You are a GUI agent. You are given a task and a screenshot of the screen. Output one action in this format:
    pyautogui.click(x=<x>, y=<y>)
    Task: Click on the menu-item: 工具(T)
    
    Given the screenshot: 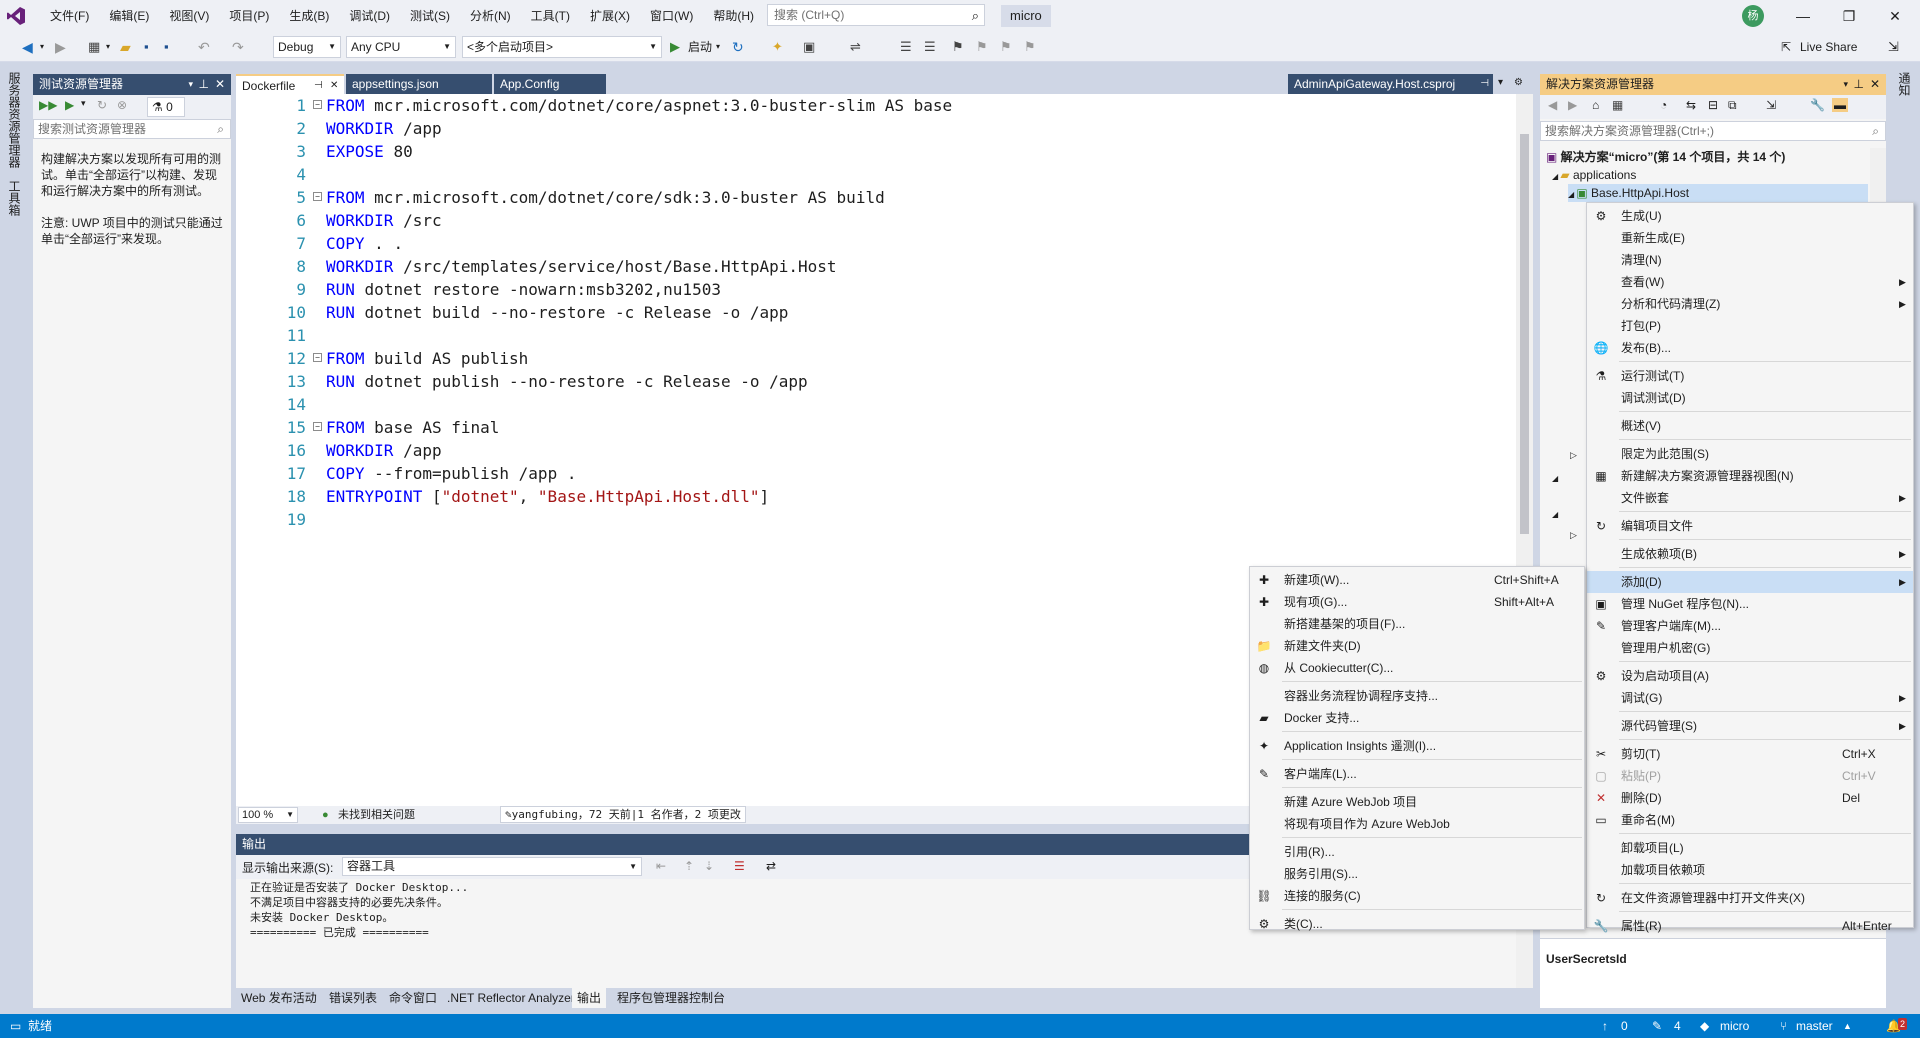 What is the action you would take?
    pyautogui.click(x=550, y=16)
    